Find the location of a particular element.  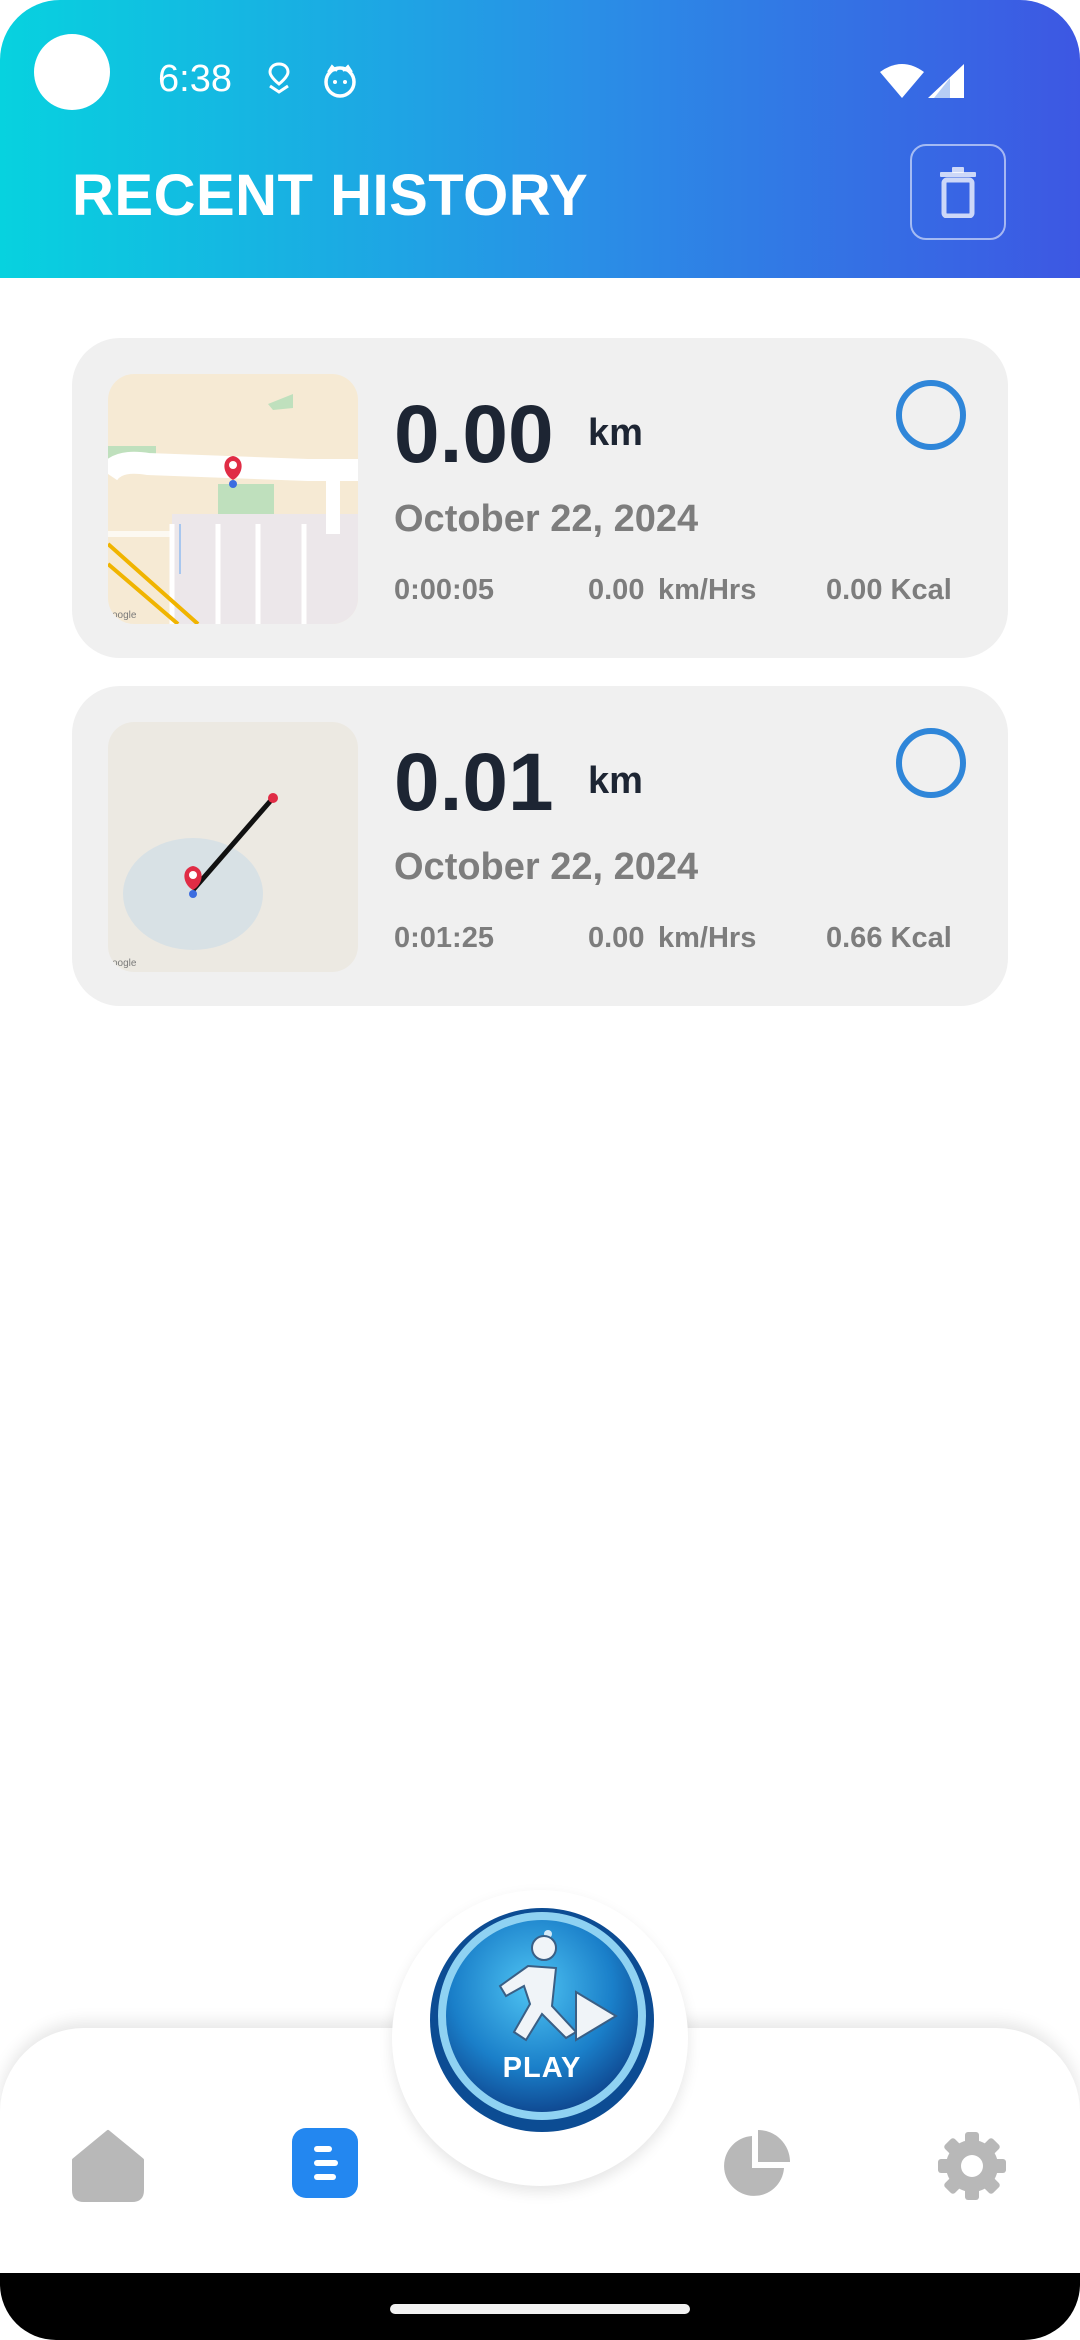

nav-home is located at coordinates (108, 2166).